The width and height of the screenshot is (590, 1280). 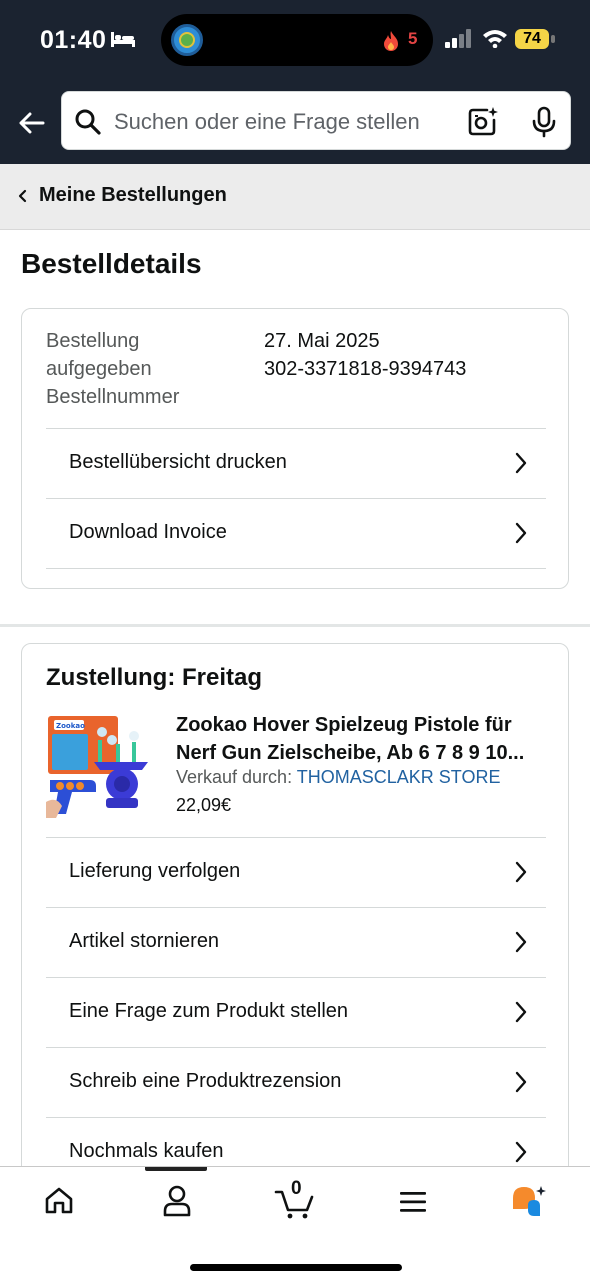 What do you see at coordinates (553, 39) in the screenshot?
I see `battery-tip` at bounding box center [553, 39].